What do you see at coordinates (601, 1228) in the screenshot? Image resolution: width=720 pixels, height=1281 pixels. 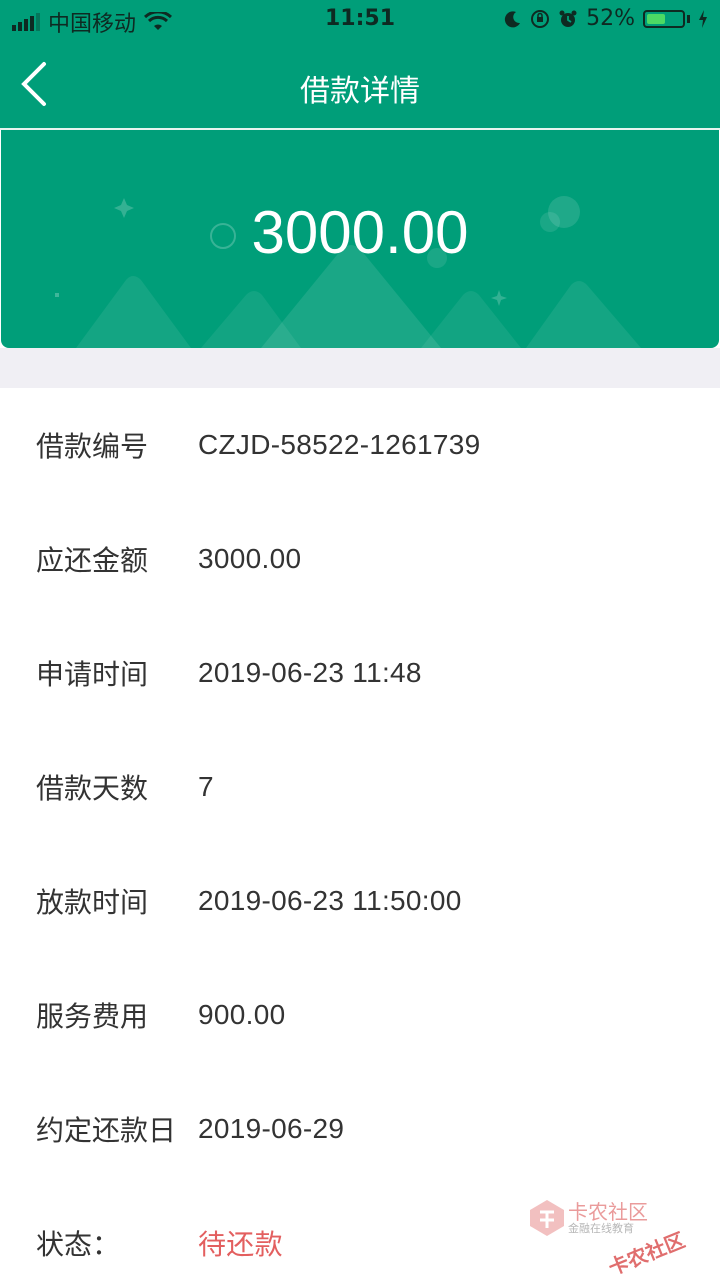 I see `watermark-tagline: 金融在线教育` at bounding box center [601, 1228].